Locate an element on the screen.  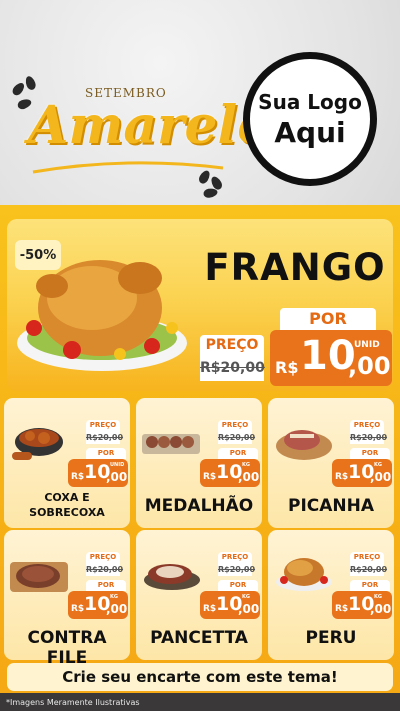
swoosh-decoration is located at coordinates (128, 167).